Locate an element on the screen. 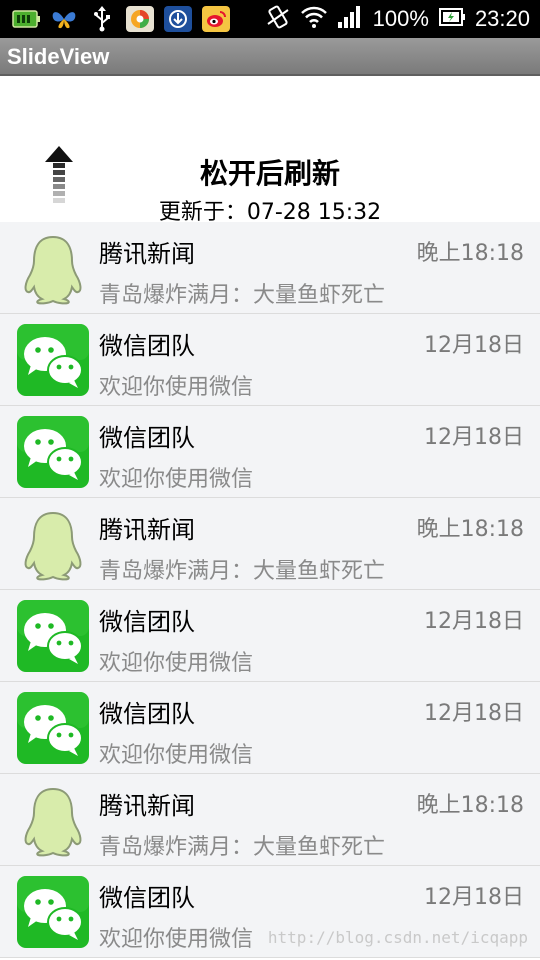 This screenshot has width=540, height=960. battery-app-icon is located at coordinates (26, 19).